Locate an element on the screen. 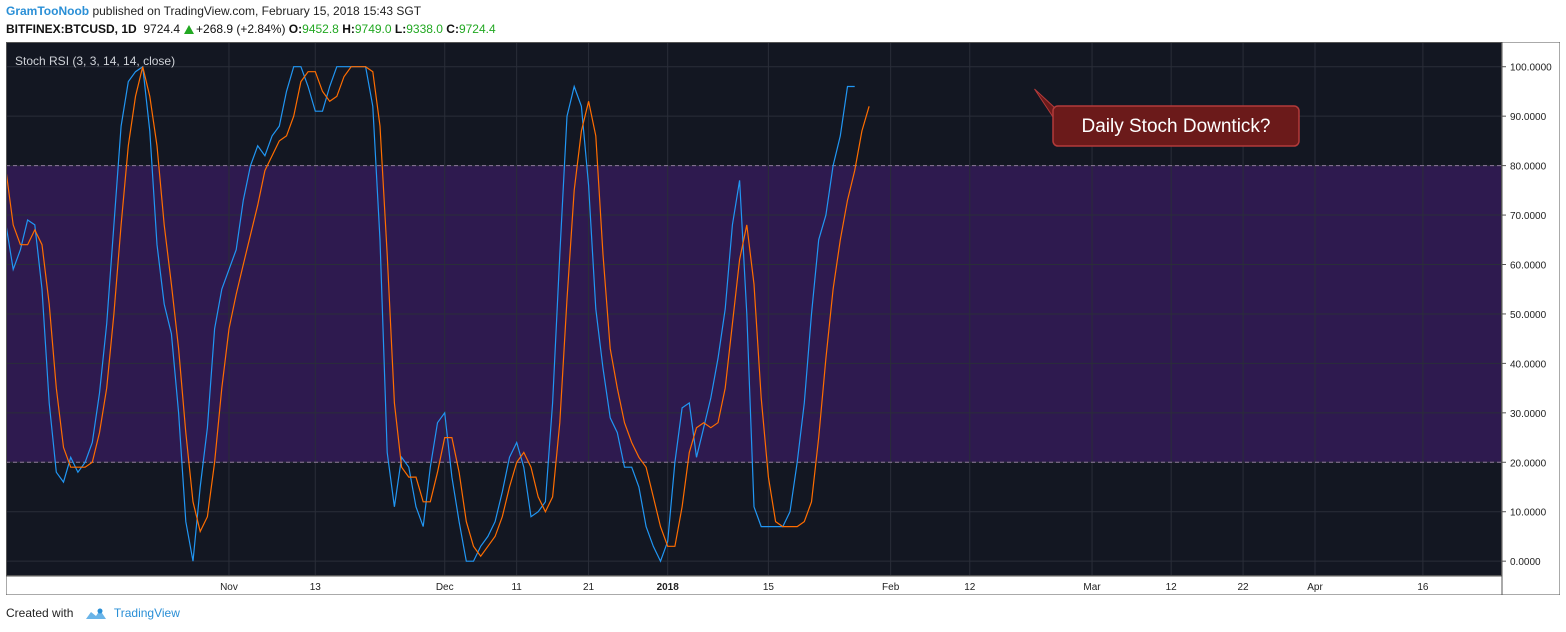  up-arrow-icon is located at coordinates (189, 29).